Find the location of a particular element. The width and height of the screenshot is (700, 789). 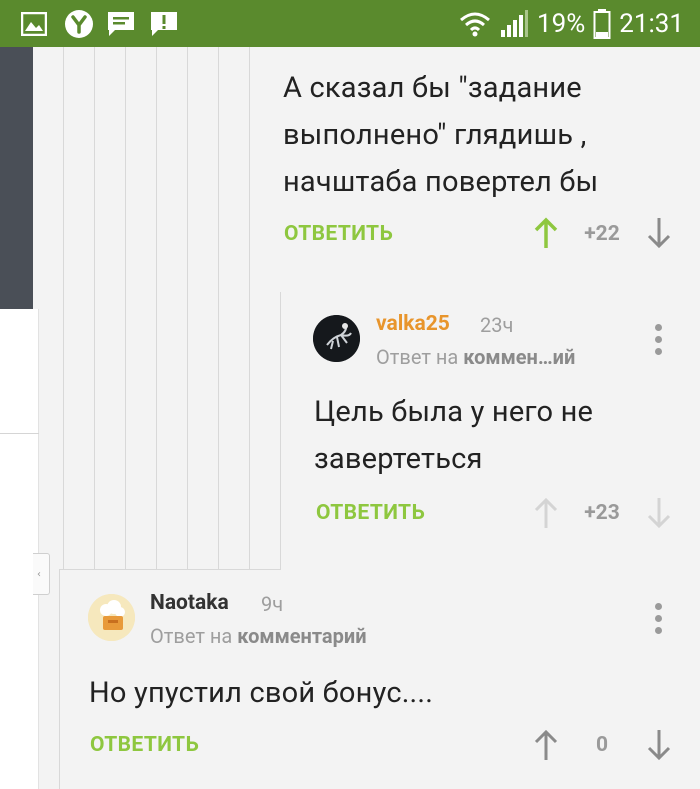

notification-icon is located at coordinates (164, 24).